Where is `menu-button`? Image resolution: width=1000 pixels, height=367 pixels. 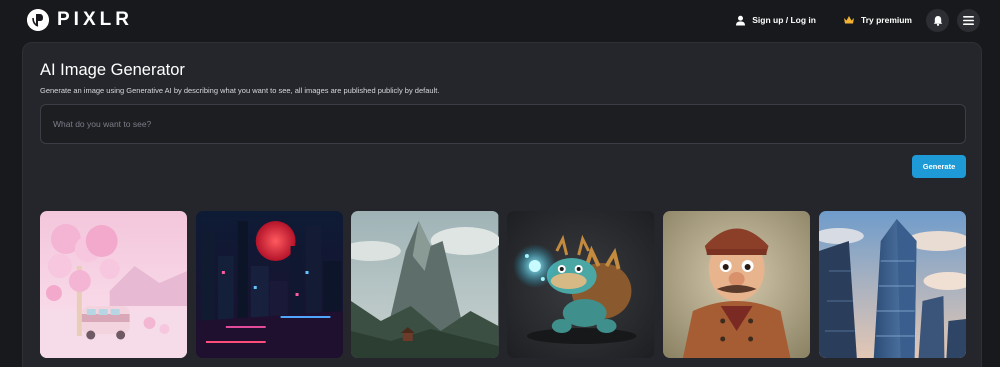
menu-button is located at coordinates (968, 20).